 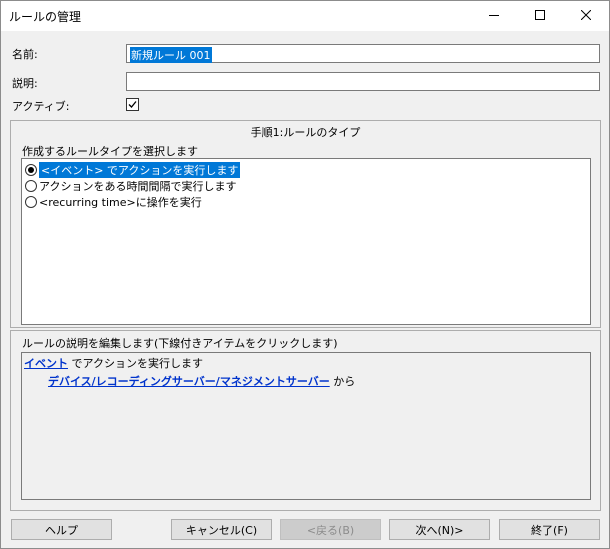 What do you see at coordinates (31, 169) in the screenshot?
I see `radio-selected-icon` at bounding box center [31, 169].